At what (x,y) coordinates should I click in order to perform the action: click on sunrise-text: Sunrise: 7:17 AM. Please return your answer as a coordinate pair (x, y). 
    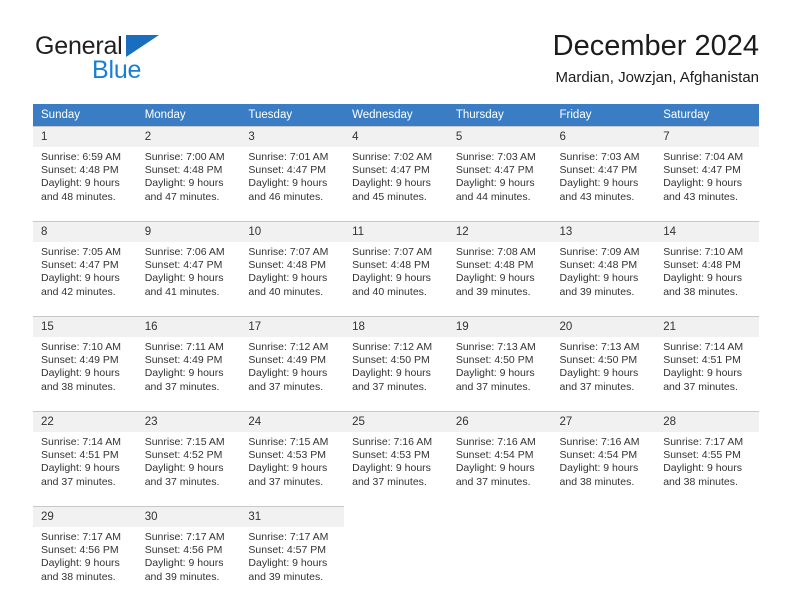
    Looking at the image, I should click on (703, 442).